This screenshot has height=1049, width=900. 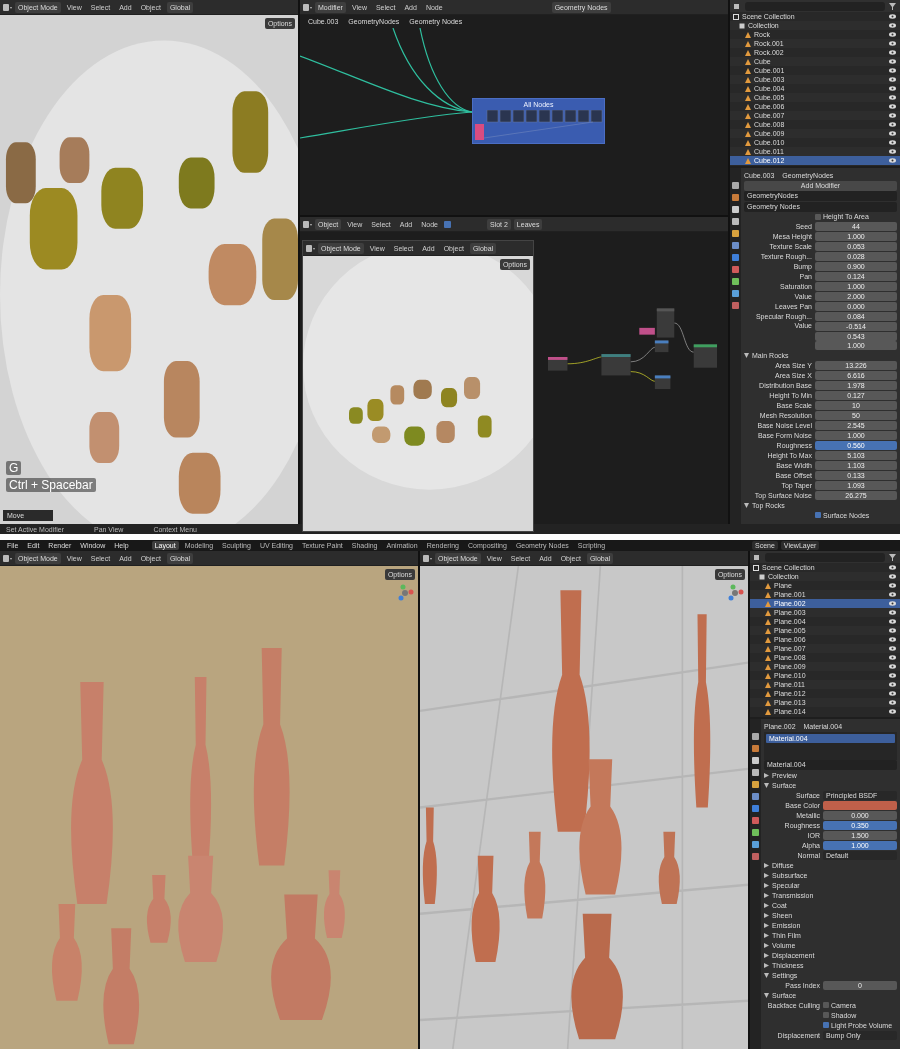 What do you see at coordinates (51, 485) in the screenshot?
I see `shortcut-hint: Ctrl + Spacebar` at bounding box center [51, 485].